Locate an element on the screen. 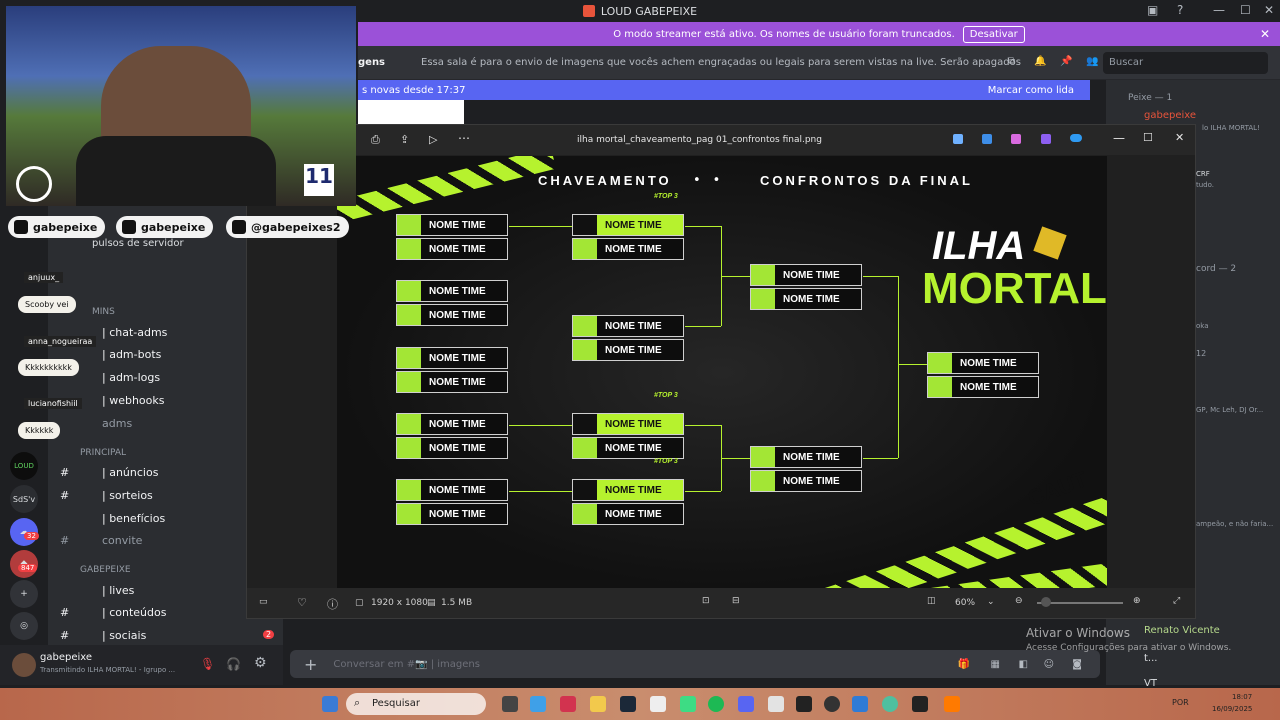 Image resolution: width=1280 pixels, height=720 pixels. member-fragment: oka is located at coordinates (1202, 326).